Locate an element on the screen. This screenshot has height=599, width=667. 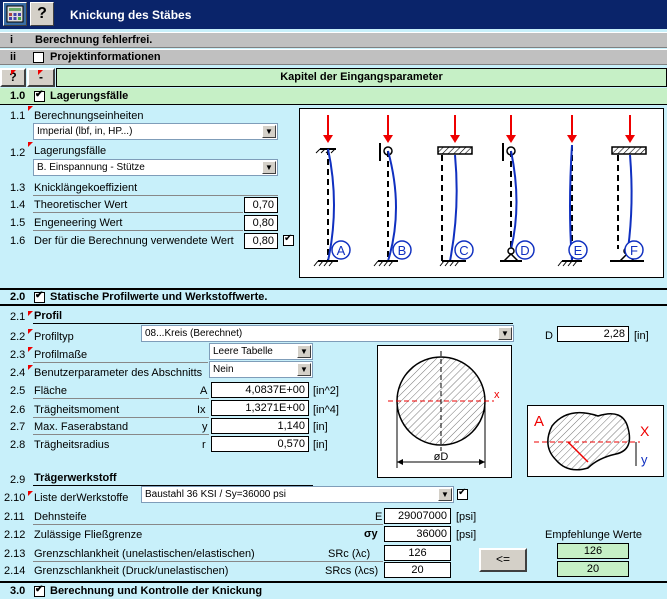
section-2-checkbox is located at coordinates (39, 296).